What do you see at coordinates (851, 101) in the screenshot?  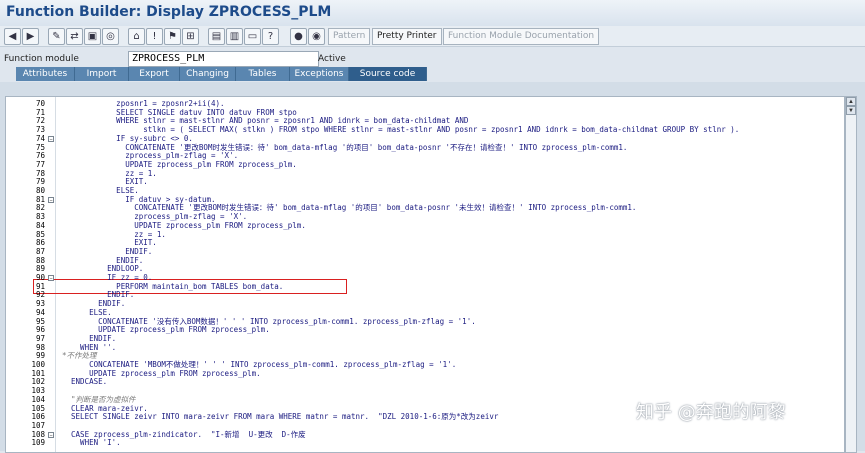 I see `scroll-up-icon: ▲` at bounding box center [851, 101].